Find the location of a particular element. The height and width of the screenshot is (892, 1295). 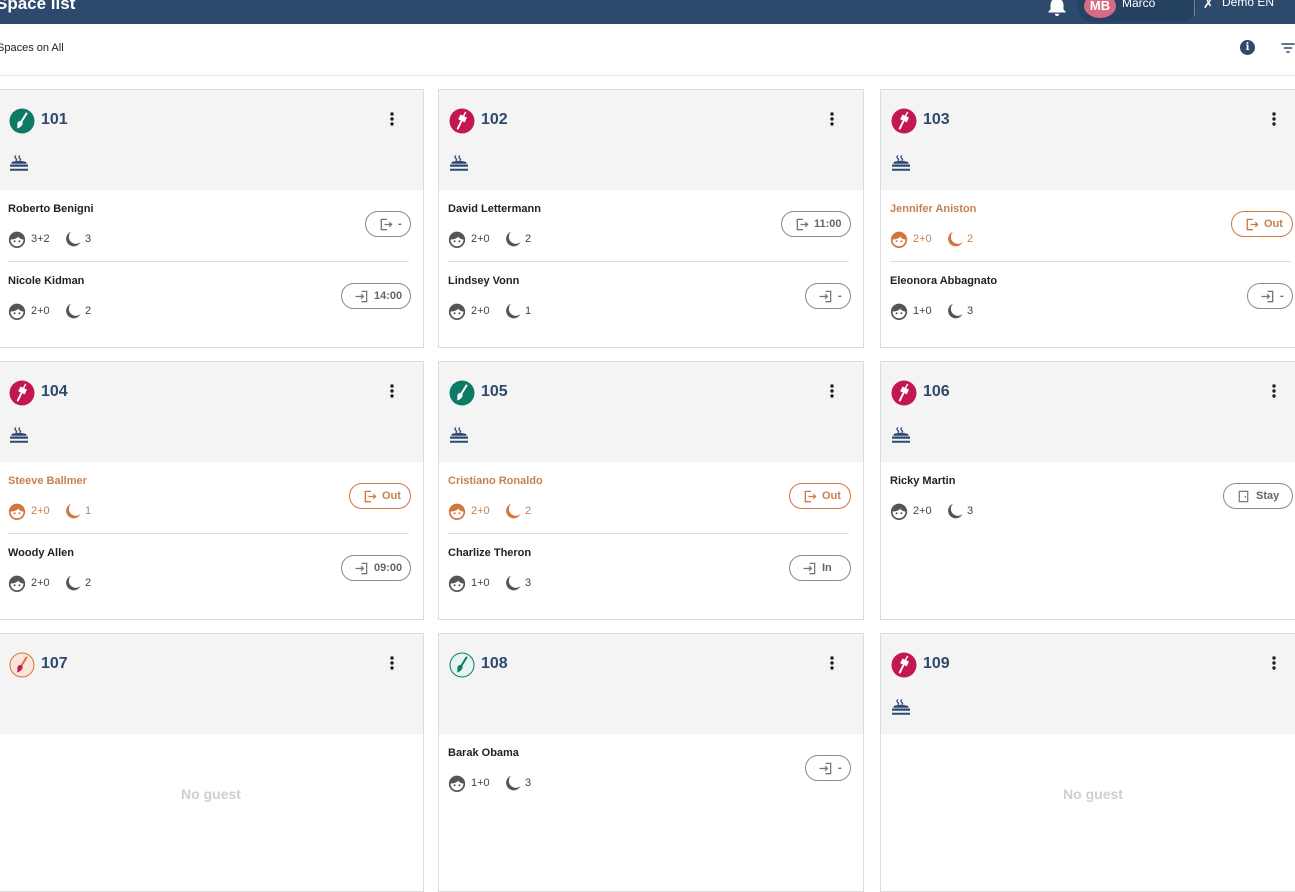

avatar: MB is located at coordinates (1100, 9).